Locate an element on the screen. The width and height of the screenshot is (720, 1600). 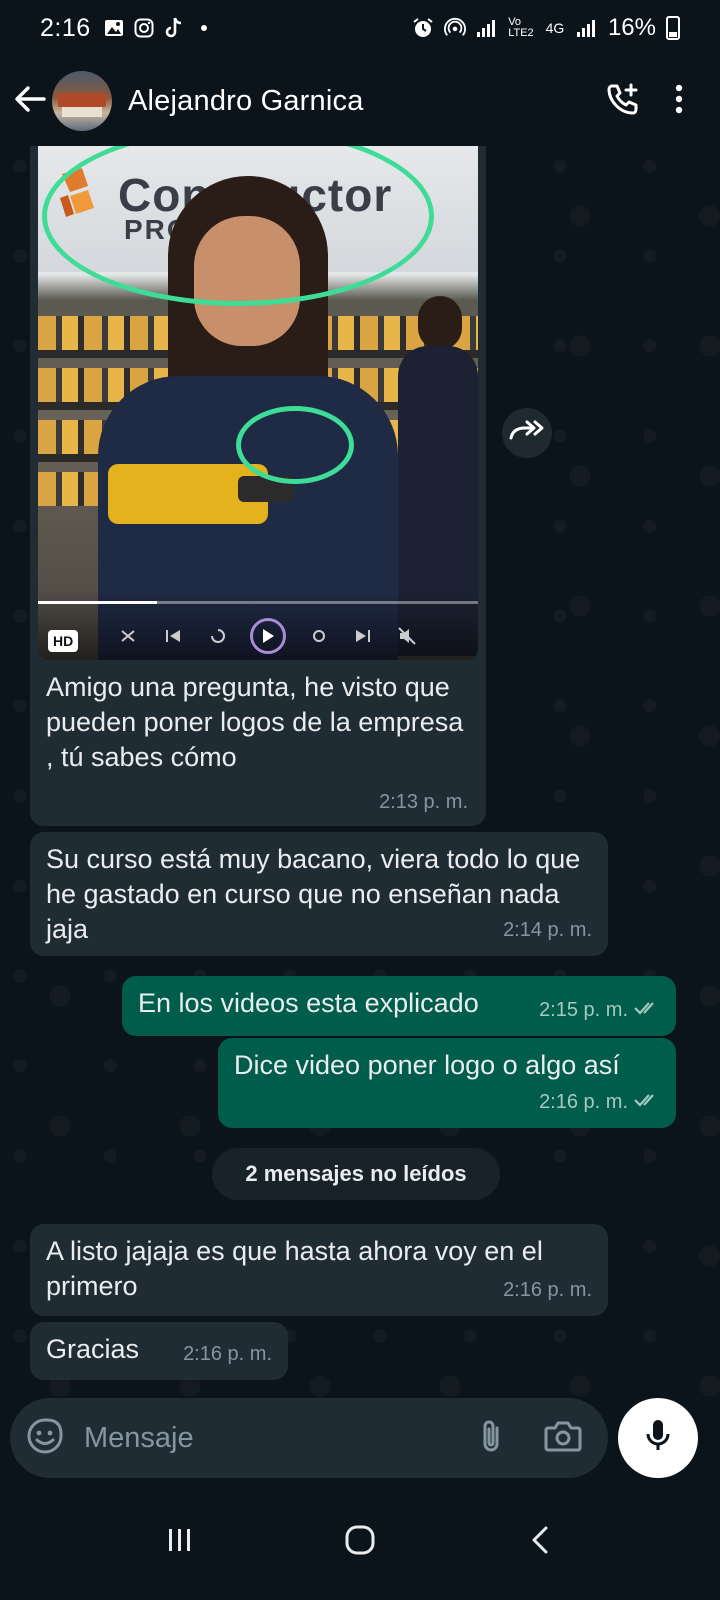
message-meta: 2:16 p. m. is located at coordinates (599, 1102).